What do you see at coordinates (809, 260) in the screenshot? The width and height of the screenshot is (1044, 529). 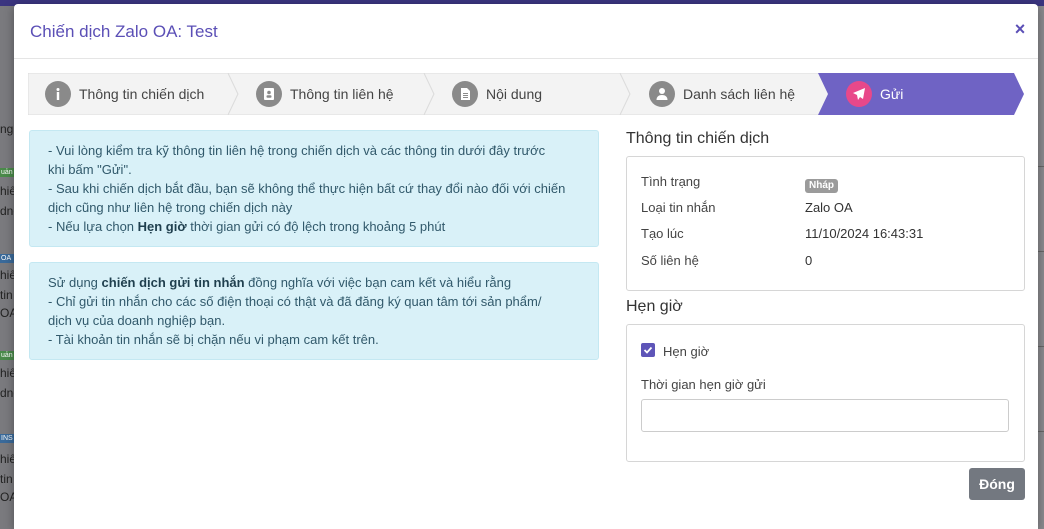 I see `contact-count-value: 0` at bounding box center [809, 260].